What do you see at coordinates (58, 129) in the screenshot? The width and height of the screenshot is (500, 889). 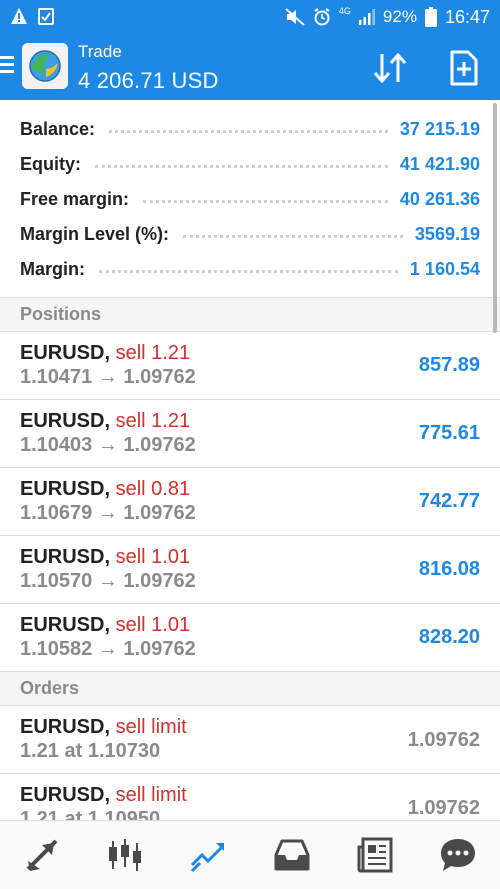 I see `summary-label: Balance:` at bounding box center [58, 129].